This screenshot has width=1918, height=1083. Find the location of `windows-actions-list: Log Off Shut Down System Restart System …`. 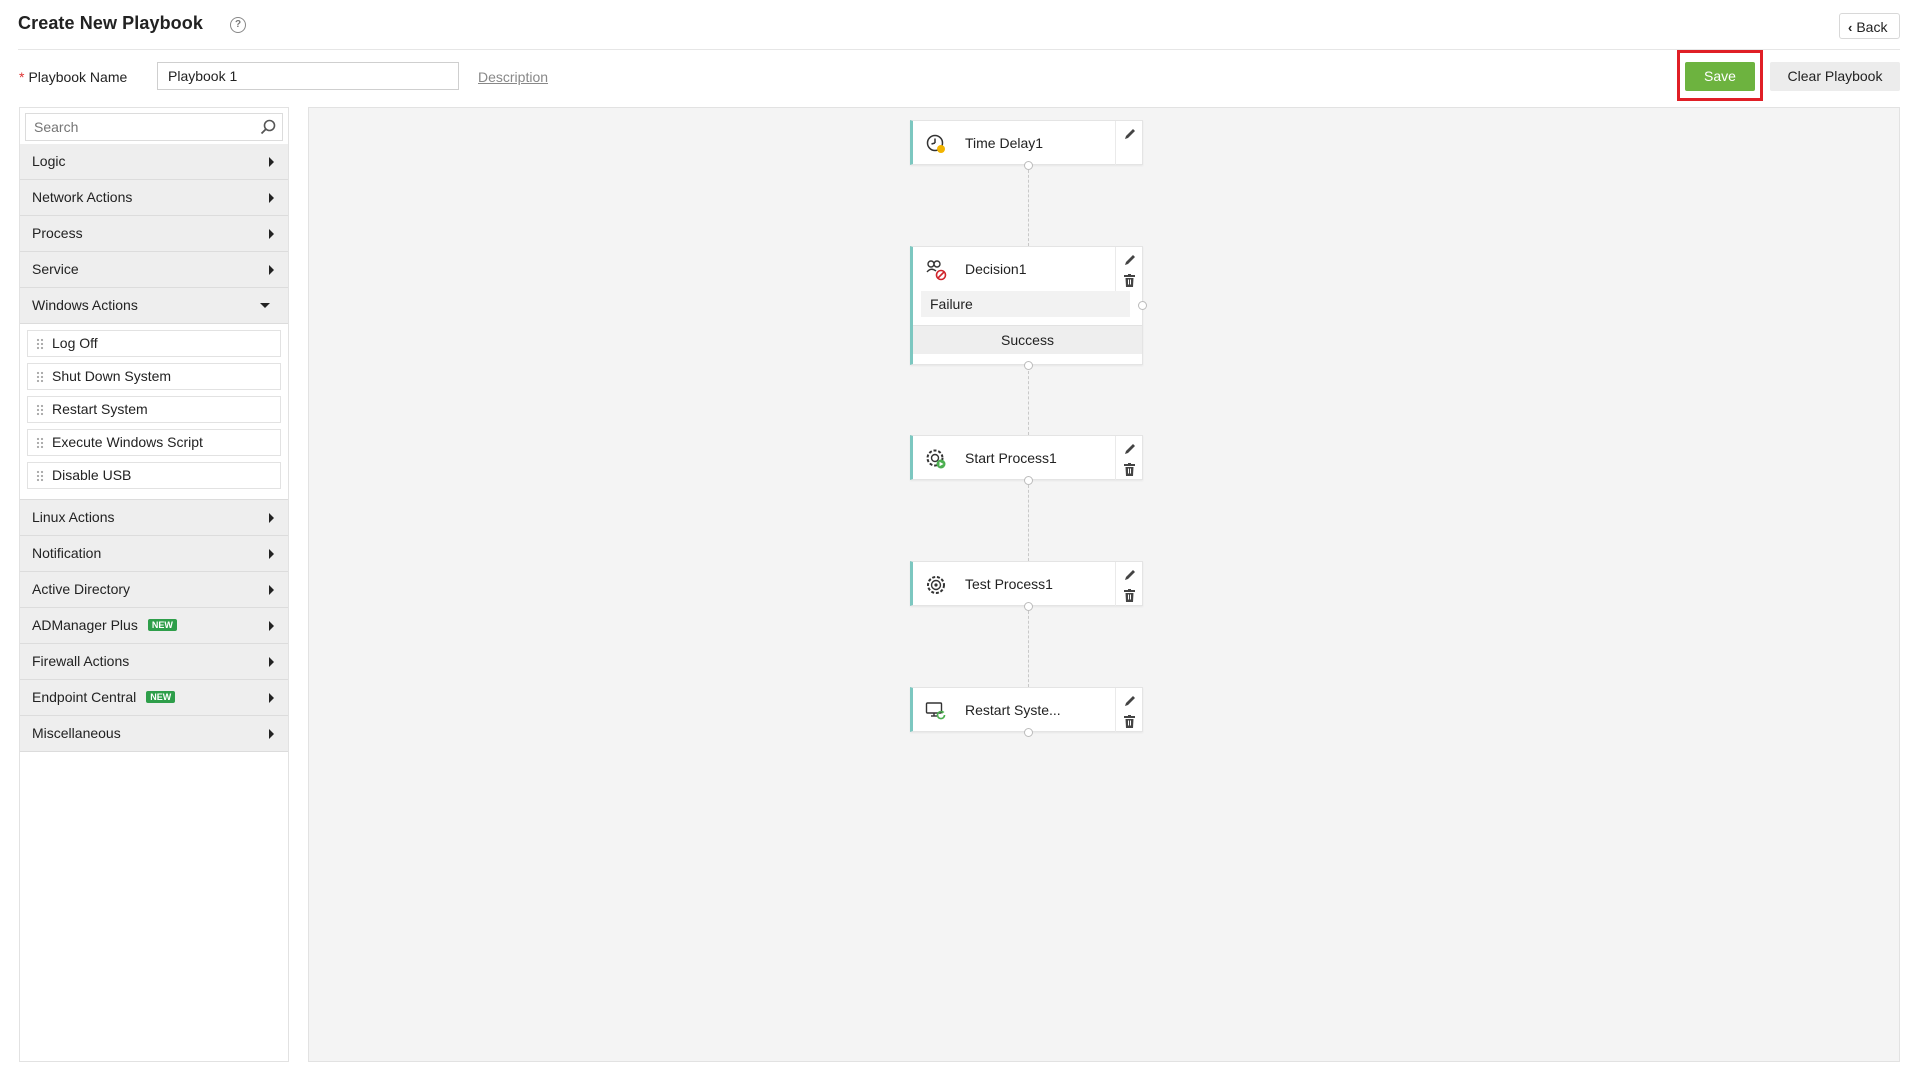

windows-actions-list: Log Off Shut Down System Restart System … is located at coordinates (154, 412).